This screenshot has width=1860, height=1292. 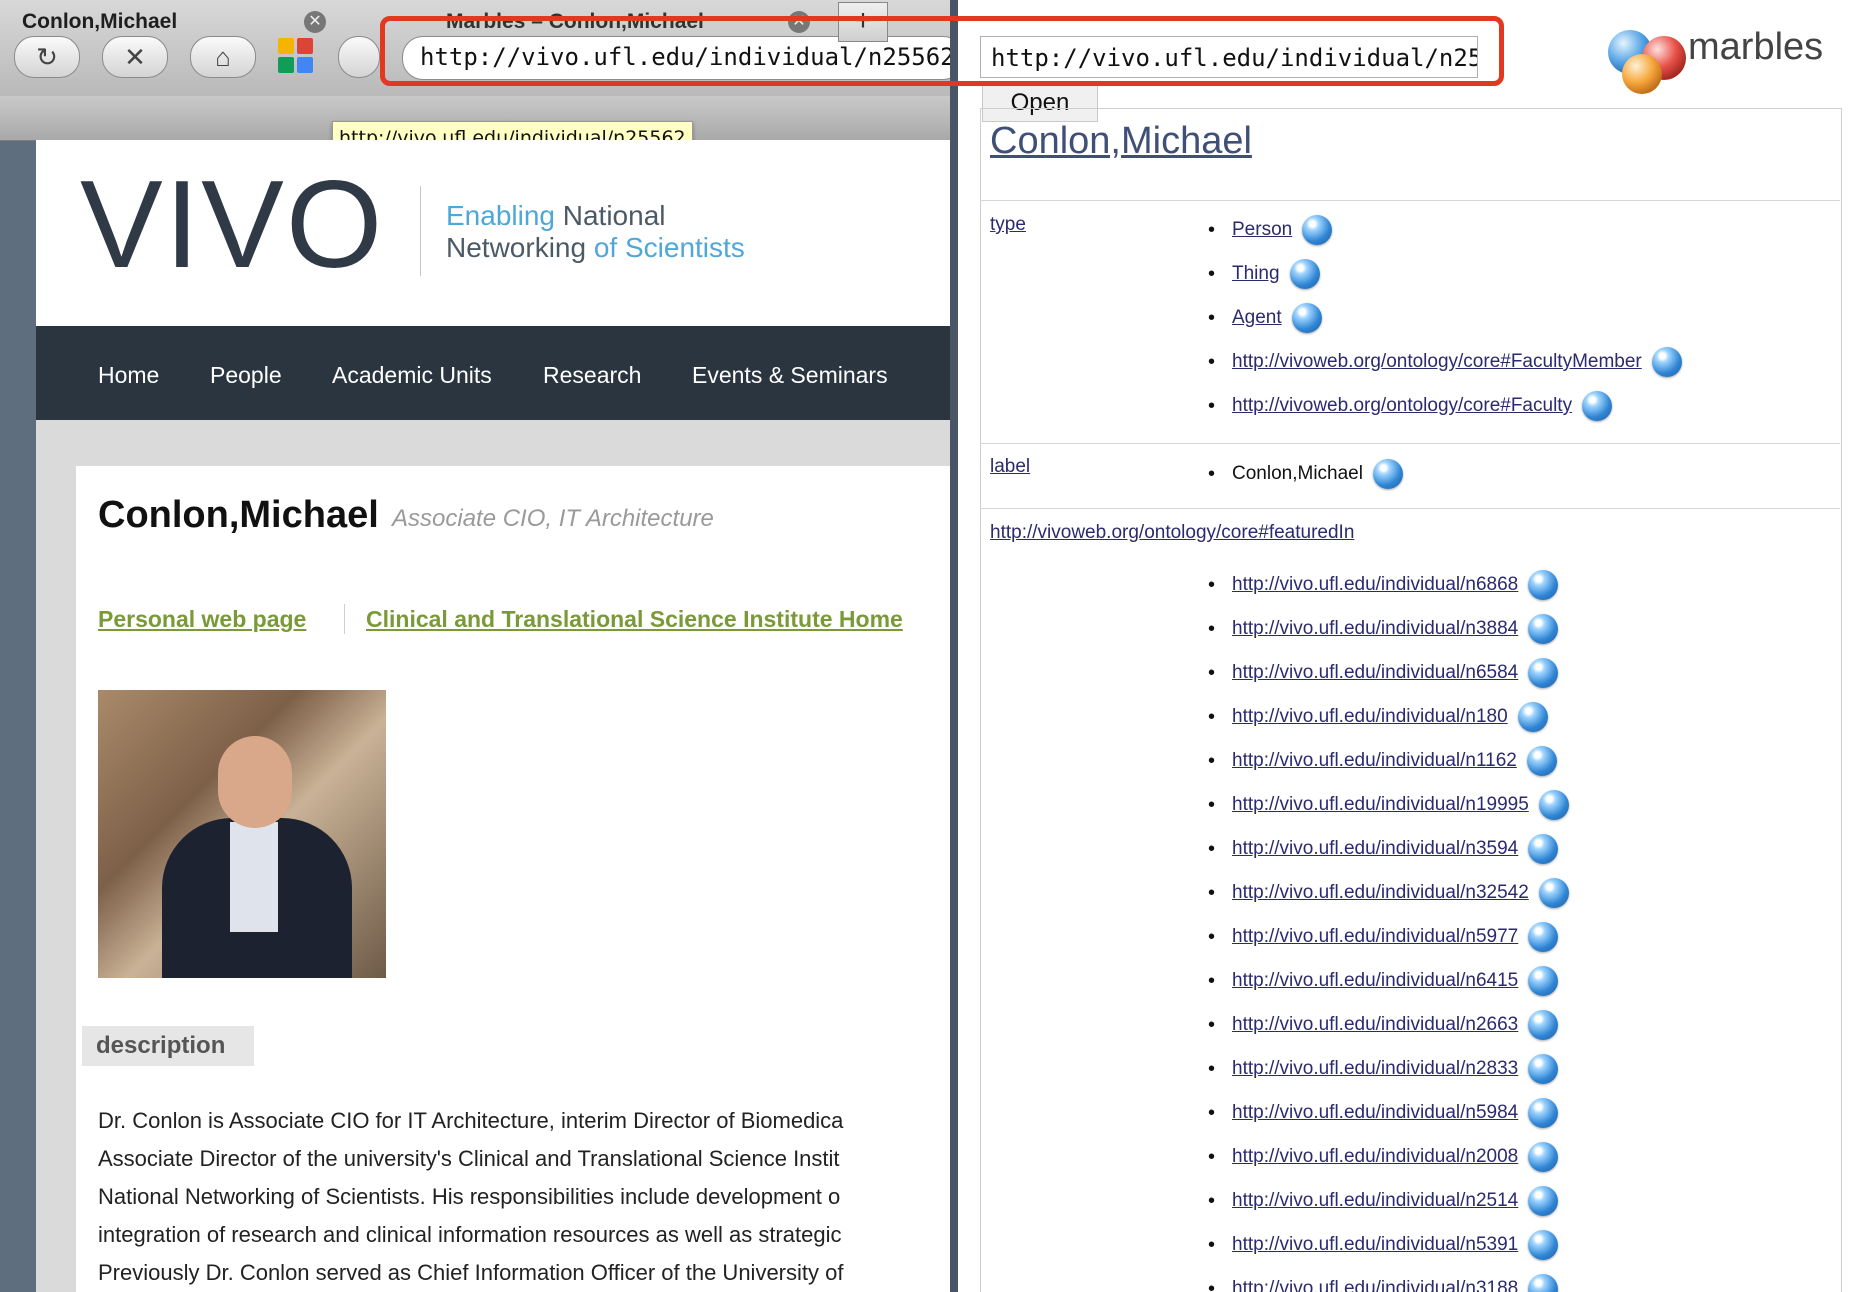 I want to click on list-item: http://vivo.ufl.edu/individual/n6868, so click(x=1388, y=585).